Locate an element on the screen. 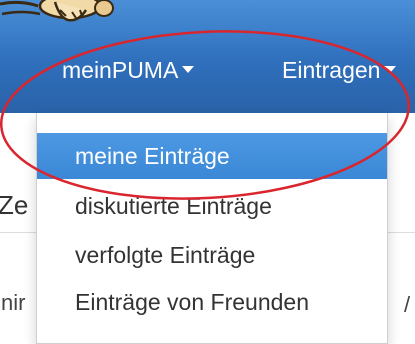 Image resolution: width=415 pixels, height=344 pixels. menu-item-verfolgte-eintraege: verfolgte Einträge is located at coordinates (212, 255).